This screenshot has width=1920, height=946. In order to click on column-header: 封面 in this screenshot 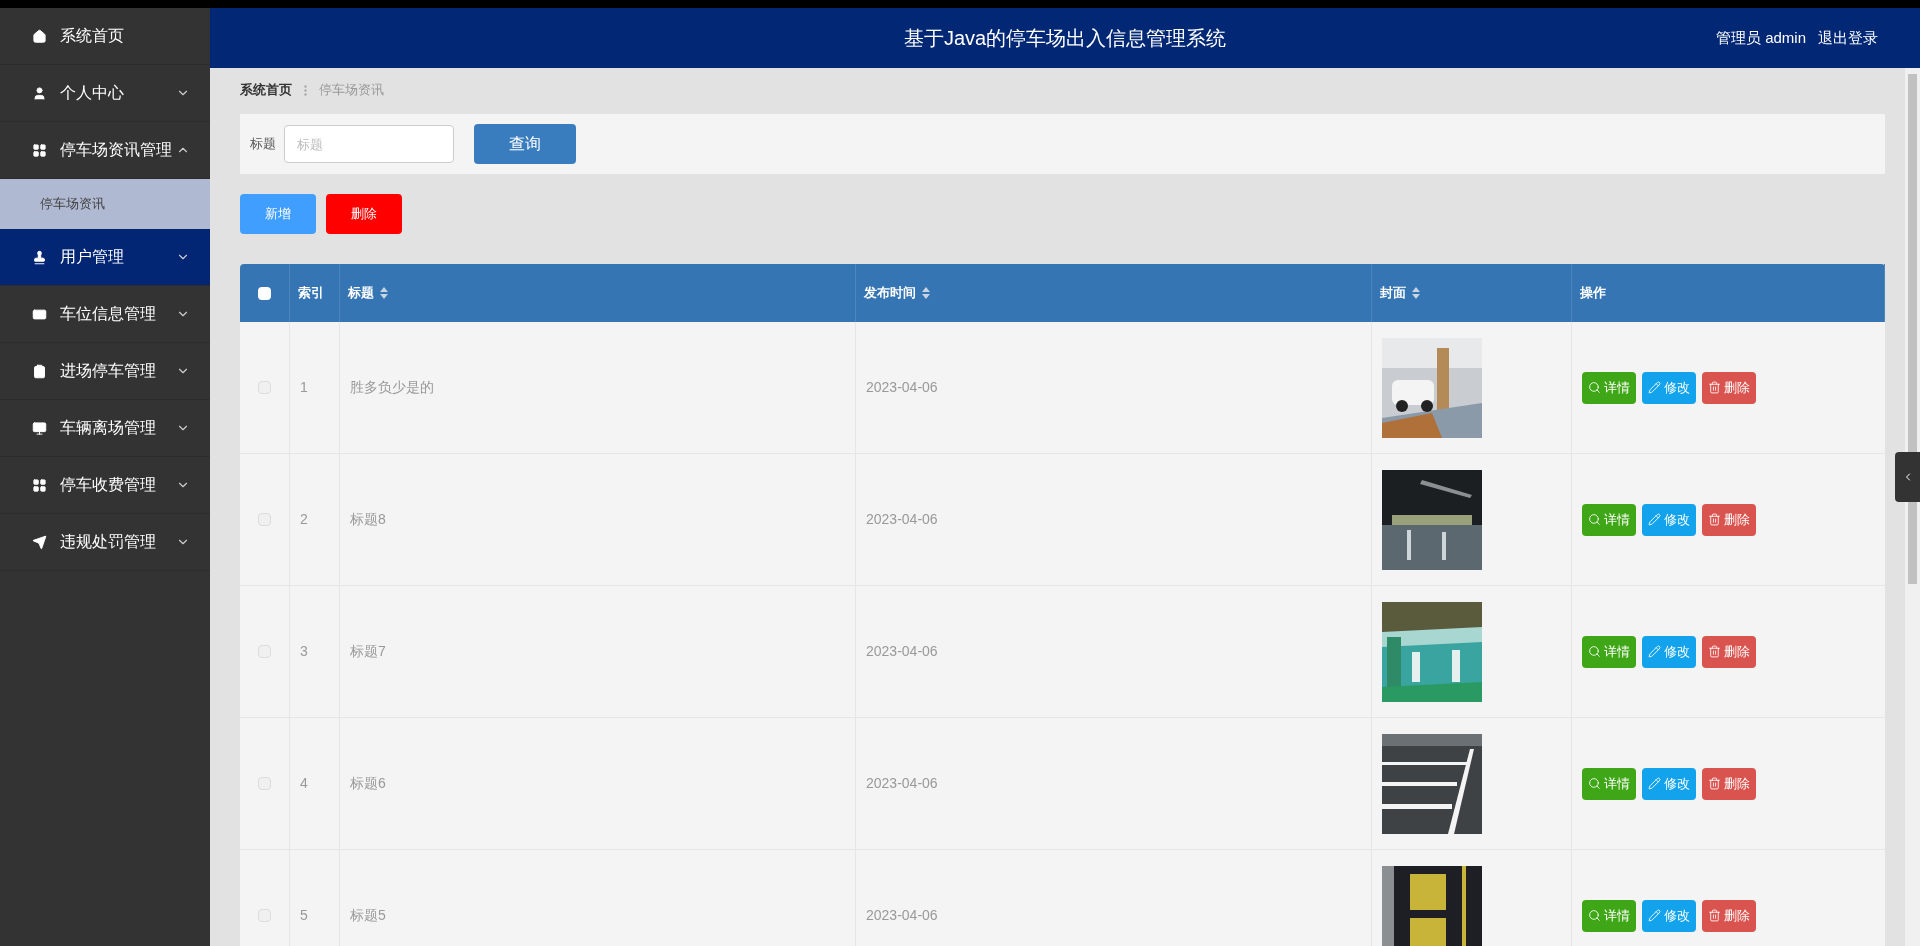, I will do `click(1400, 293)`.